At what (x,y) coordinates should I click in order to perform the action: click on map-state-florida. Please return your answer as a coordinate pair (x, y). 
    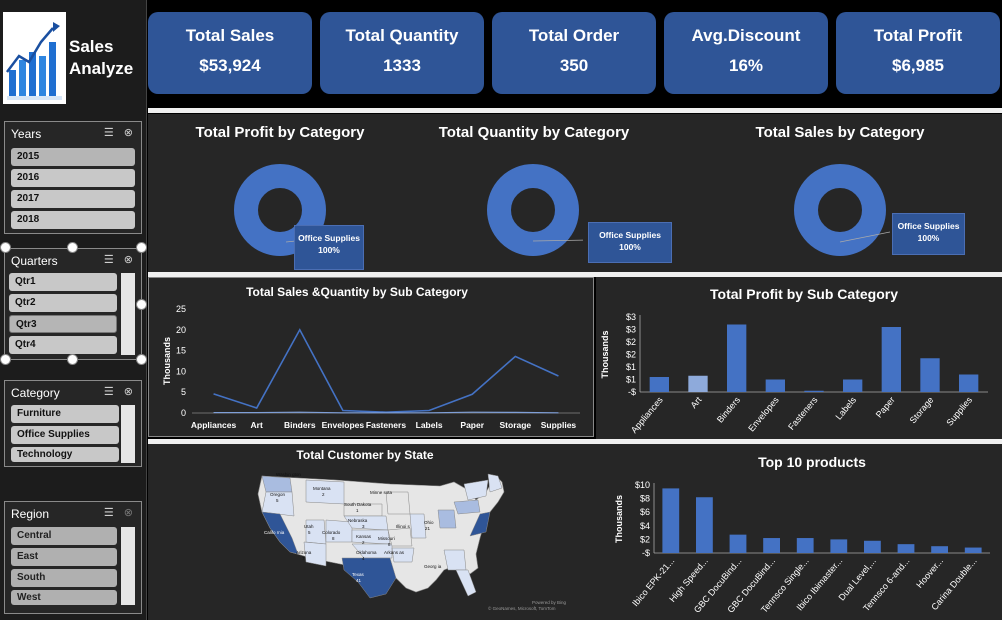
    Looking at the image, I should click on (466, 583).